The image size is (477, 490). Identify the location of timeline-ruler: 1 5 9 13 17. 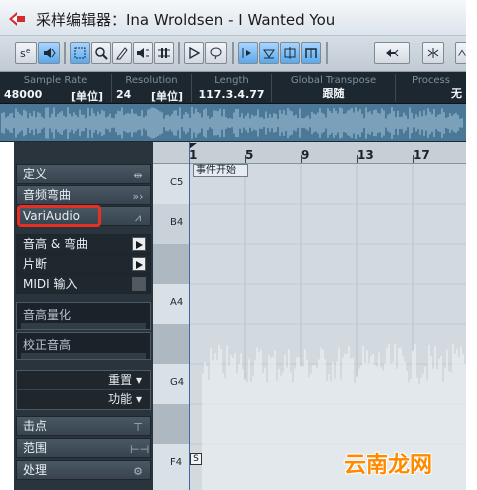
(309, 153).